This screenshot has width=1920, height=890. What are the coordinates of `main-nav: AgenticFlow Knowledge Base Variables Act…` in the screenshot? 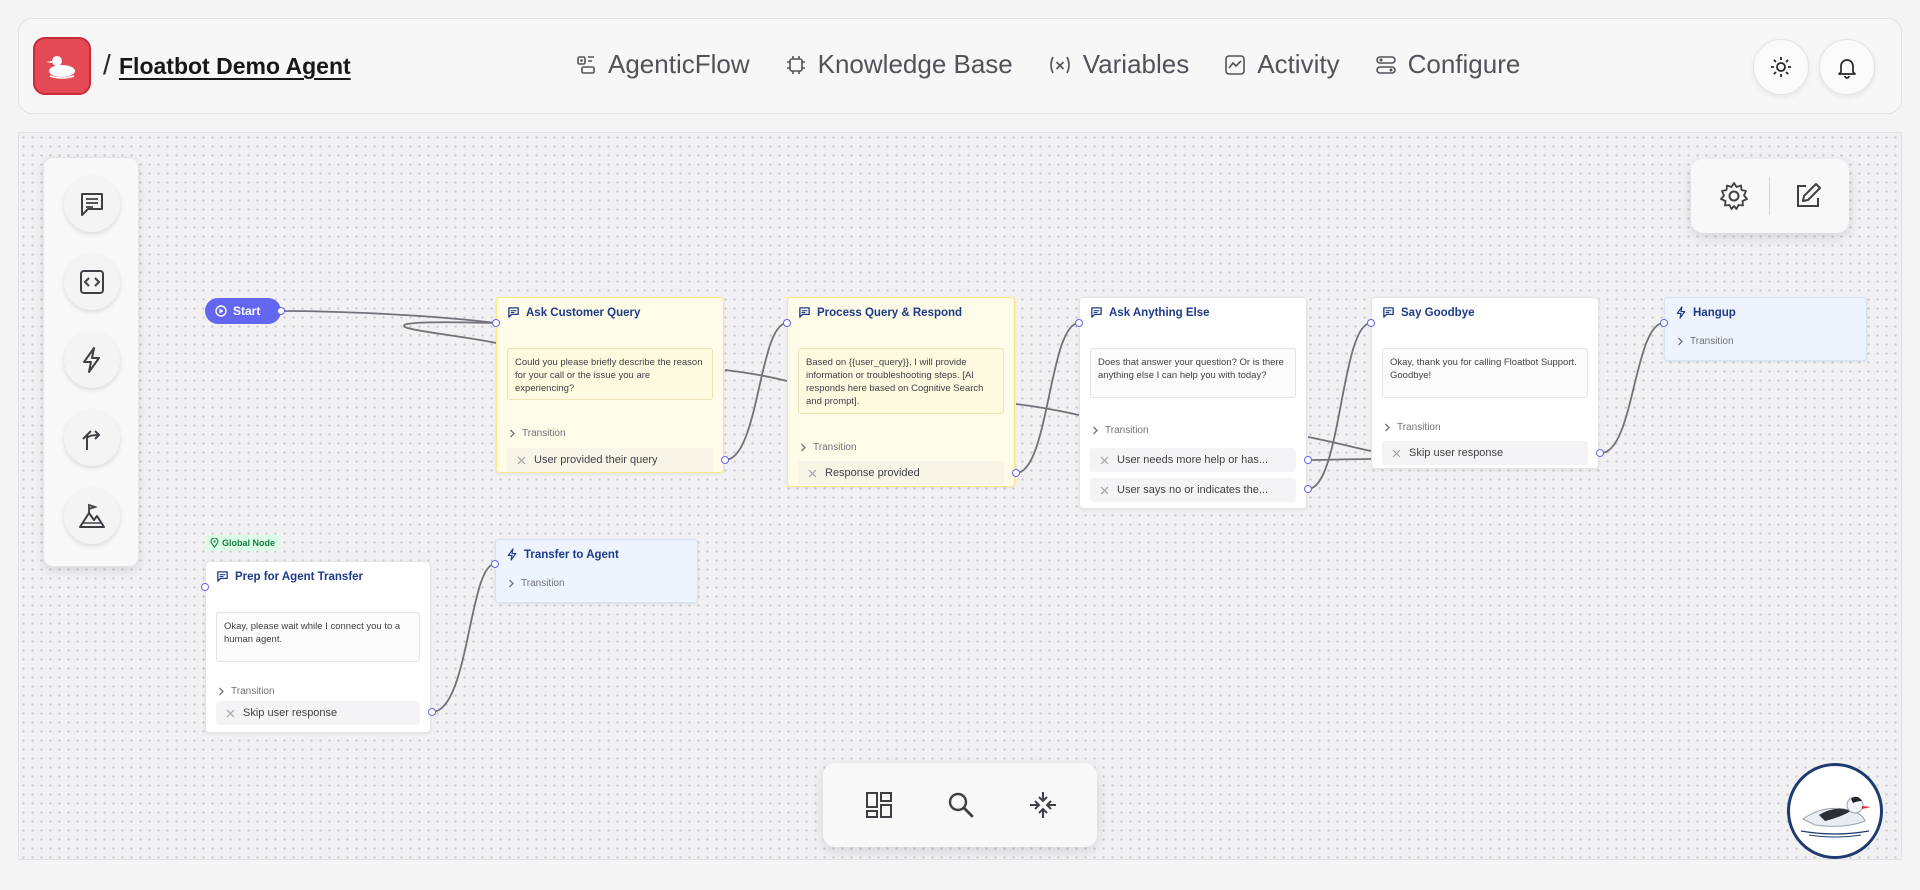 It's located at (1047, 64).